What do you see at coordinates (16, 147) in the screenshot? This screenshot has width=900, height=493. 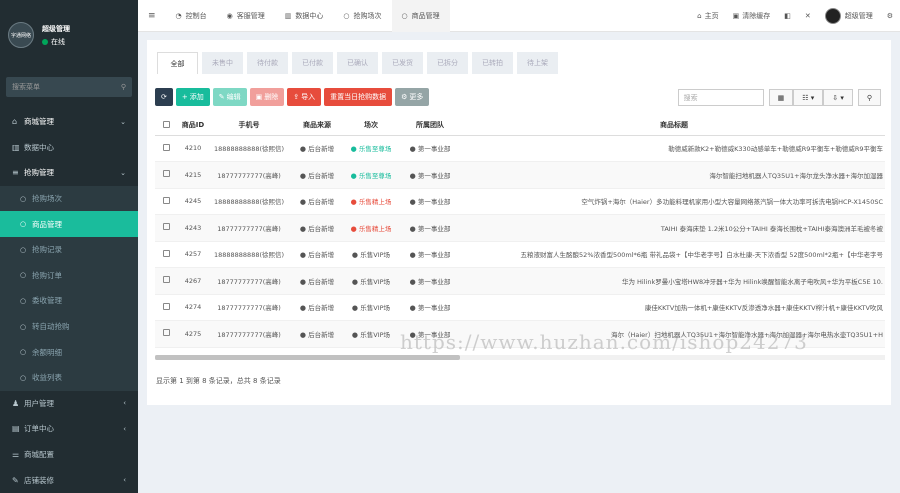 I see `chart-icon: ▥` at bounding box center [16, 147].